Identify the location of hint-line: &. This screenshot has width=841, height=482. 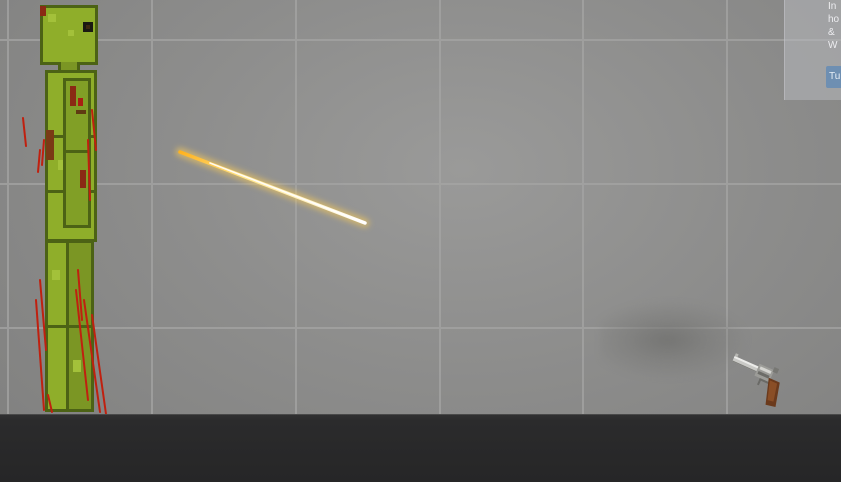
(831, 32).